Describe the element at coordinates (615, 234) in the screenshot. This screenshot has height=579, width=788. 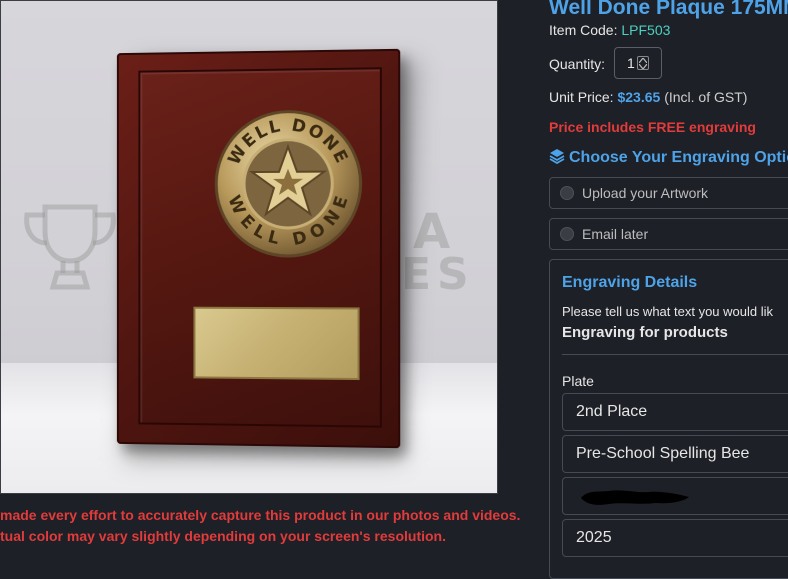
I see `option-label: Email later` at that location.